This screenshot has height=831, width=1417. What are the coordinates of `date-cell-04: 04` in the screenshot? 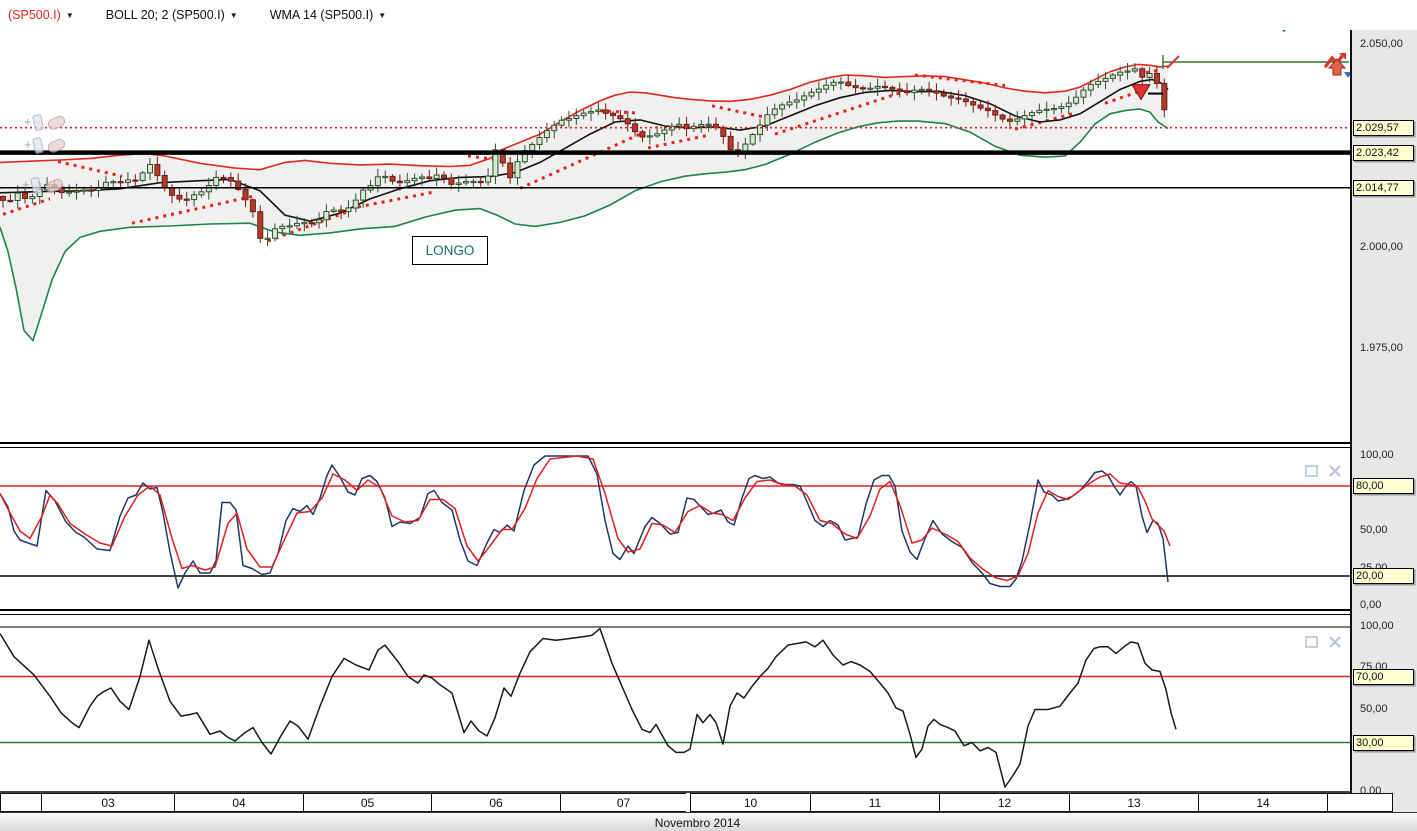 It's located at (238, 802).